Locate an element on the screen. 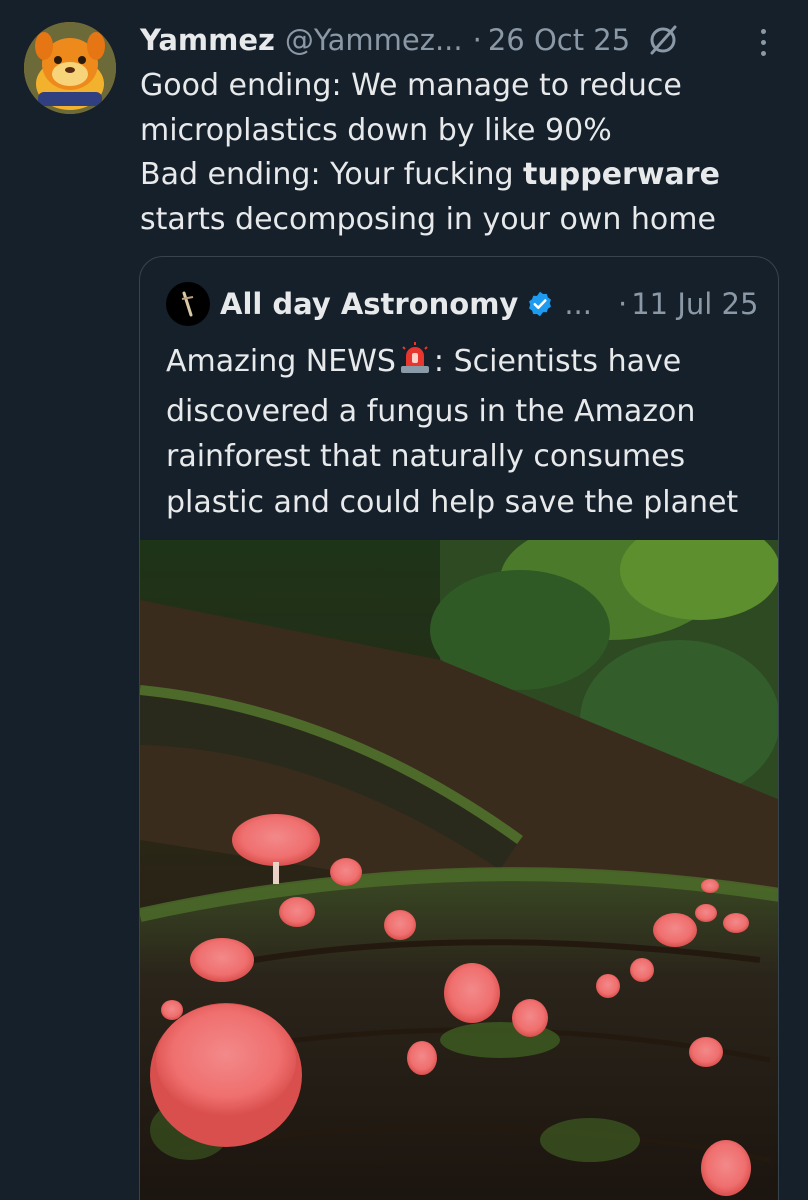 The height and width of the screenshot is (1200, 808). tweet-text-line: Good ending: We manage to reduce is located at coordinates (411, 85).